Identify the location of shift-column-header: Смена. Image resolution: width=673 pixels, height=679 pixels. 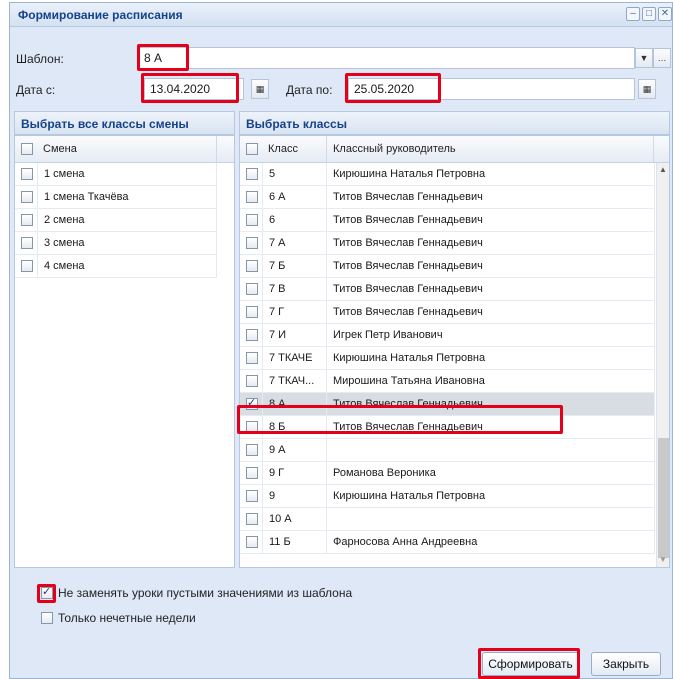
(127, 149).